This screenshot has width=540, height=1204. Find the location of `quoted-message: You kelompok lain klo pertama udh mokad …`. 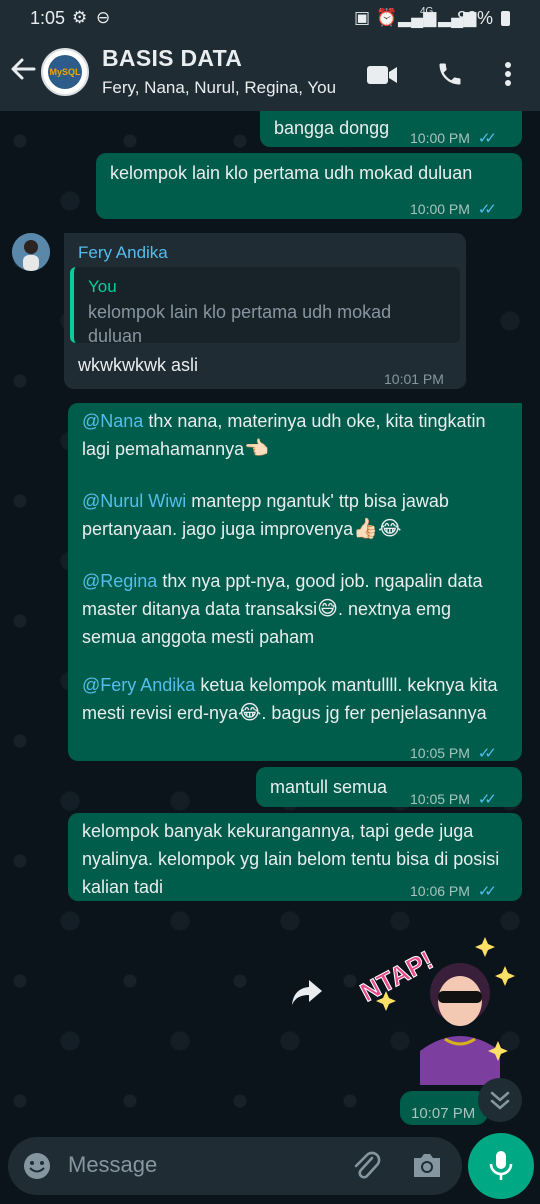

quoted-message: You kelompok lain klo pertama udh mokad … is located at coordinates (265, 306).